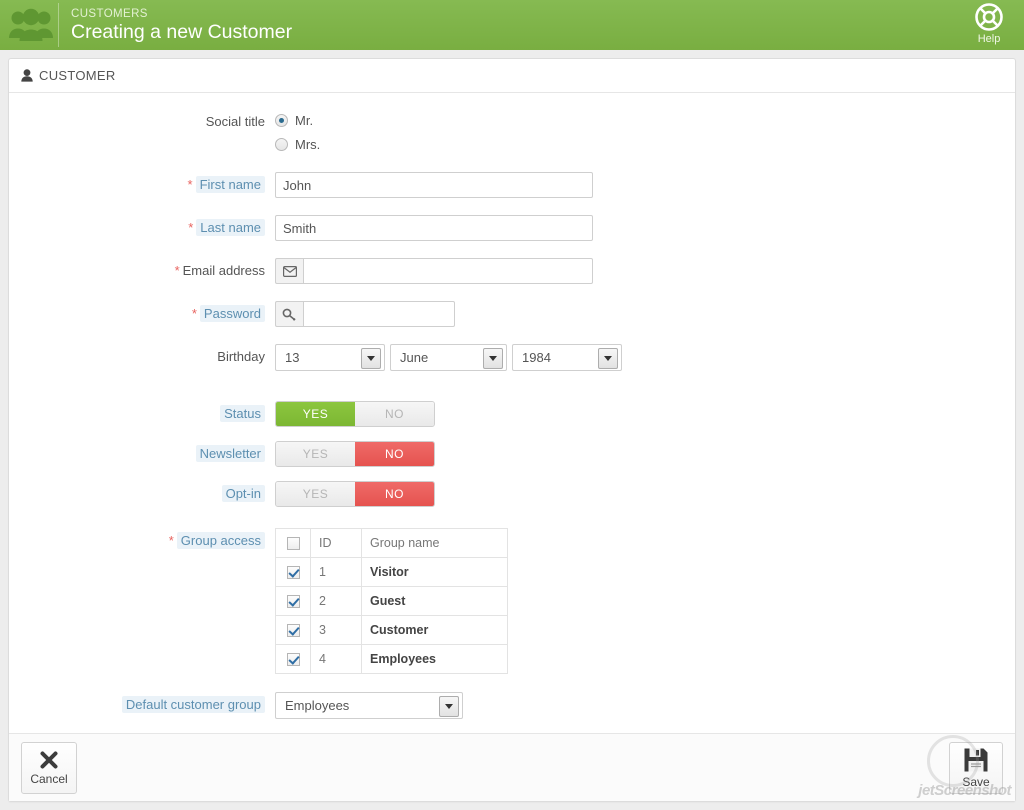 The width and height of the screenshot is (1024, 810). I want to click on label-last-name-text: Last name, so click(230, 227).